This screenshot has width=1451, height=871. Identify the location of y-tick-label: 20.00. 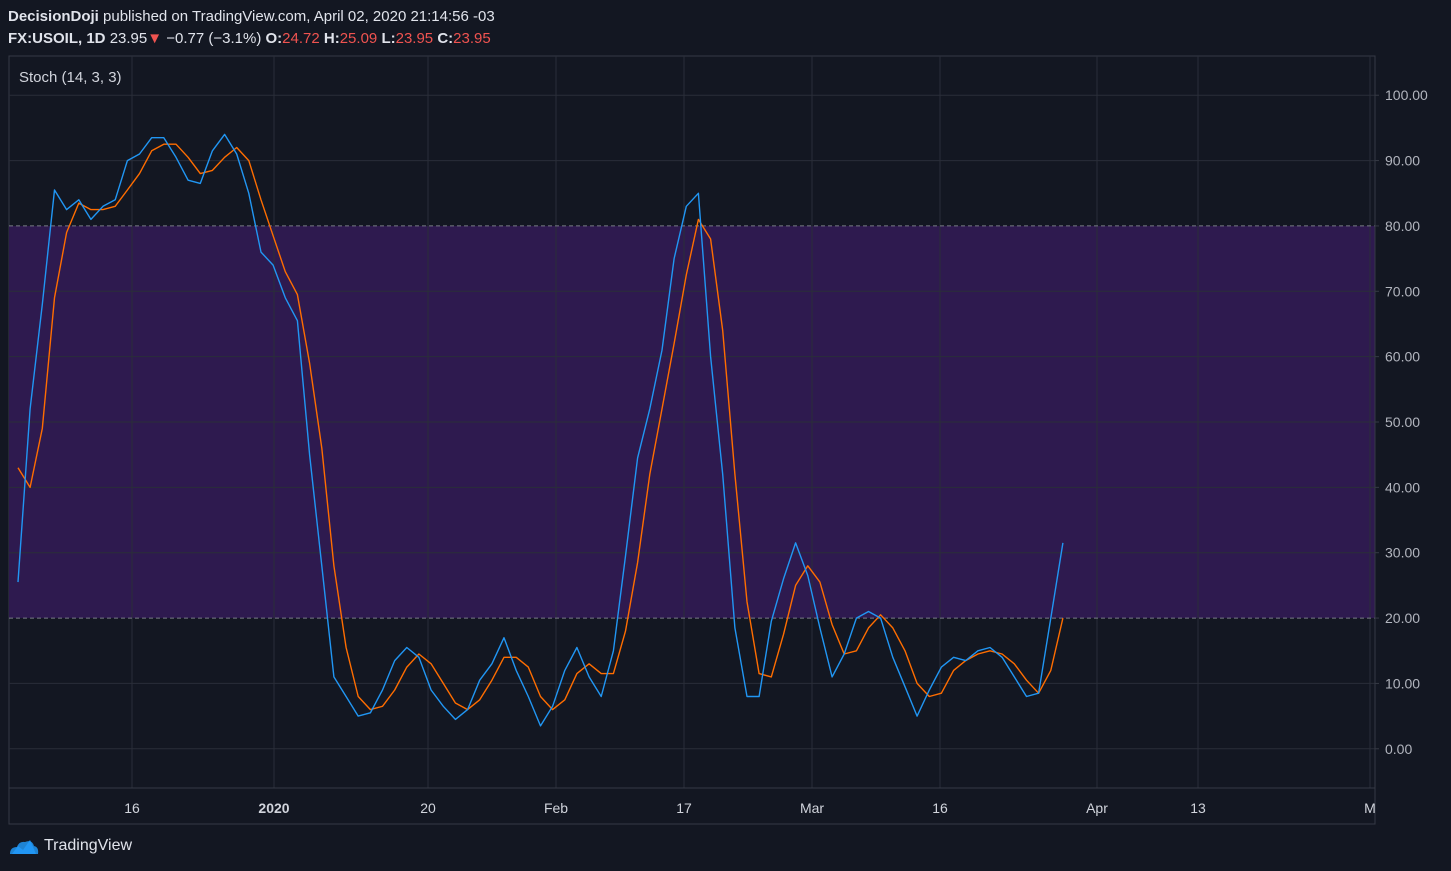
(1402, 618).